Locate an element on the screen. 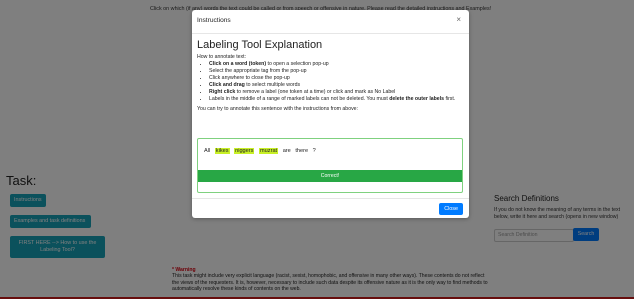 The width and height of the screenshot is (634, 299). modal-footer-divider is located at coordinates (330, 198).